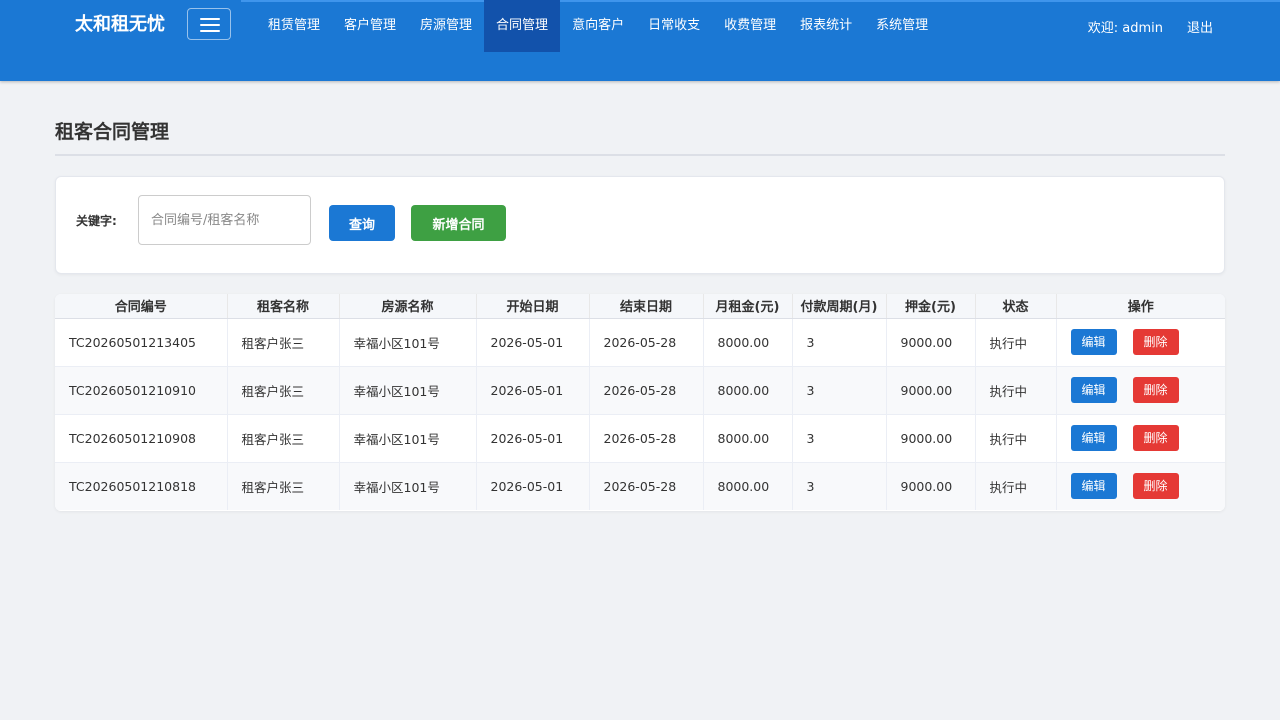  I want to click on search-panel: 关键字: 查询 新增合同, so click(640, 225).